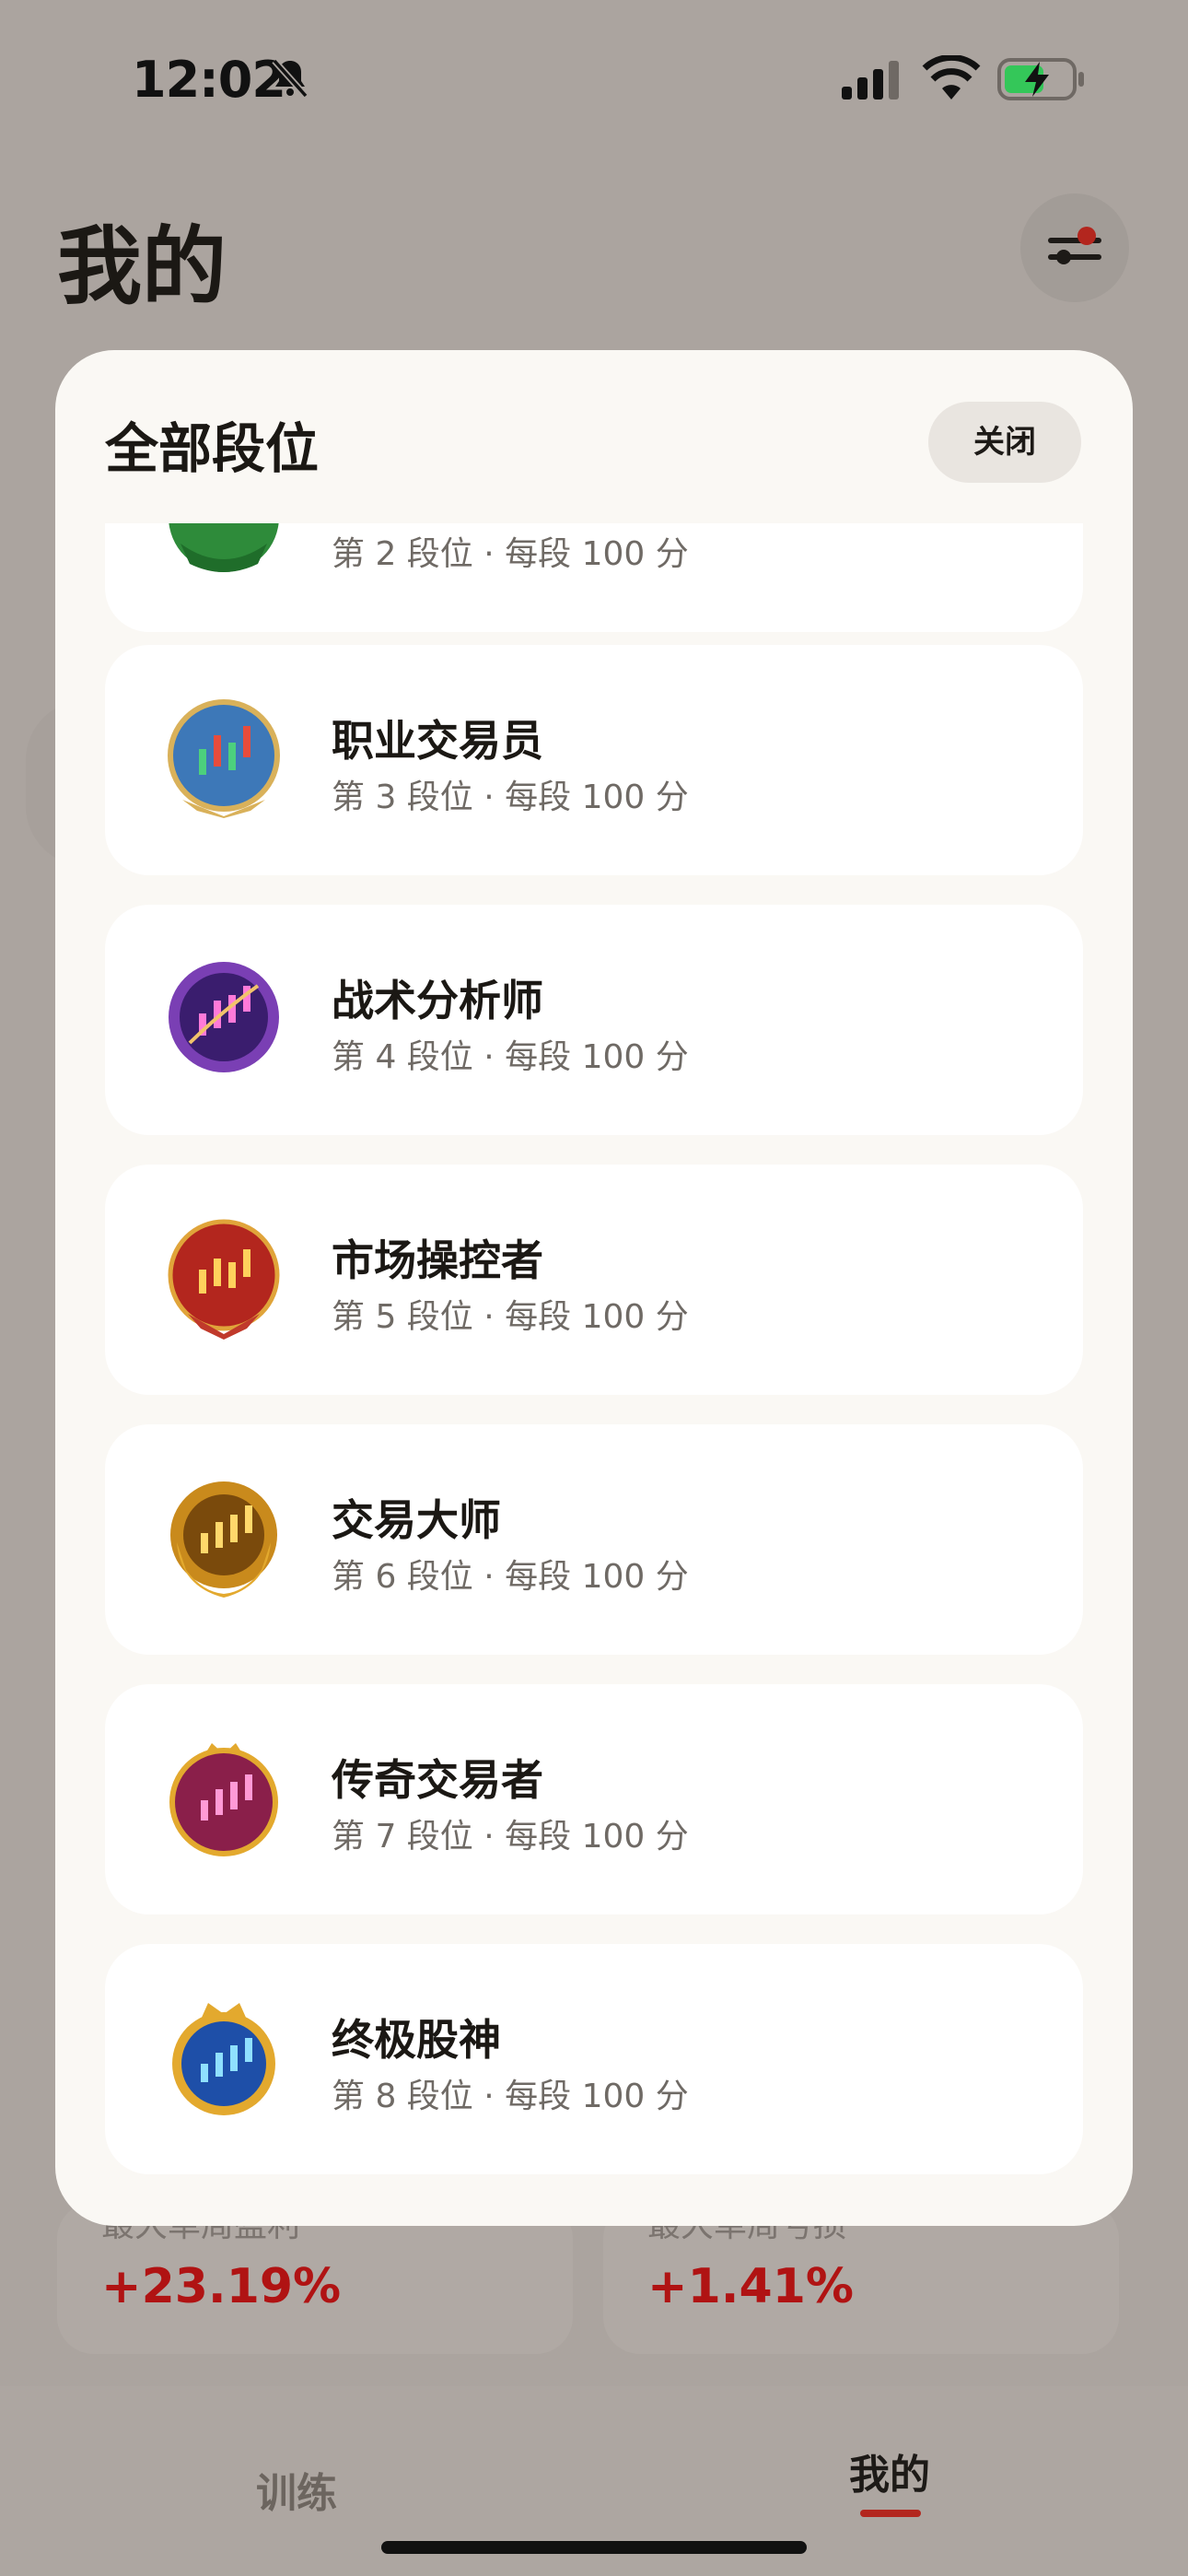  What do you see at coordinates (416, 2040) in the screenshot?
I see `rank-name: 终极股神` at bounding box center [416, 2040].